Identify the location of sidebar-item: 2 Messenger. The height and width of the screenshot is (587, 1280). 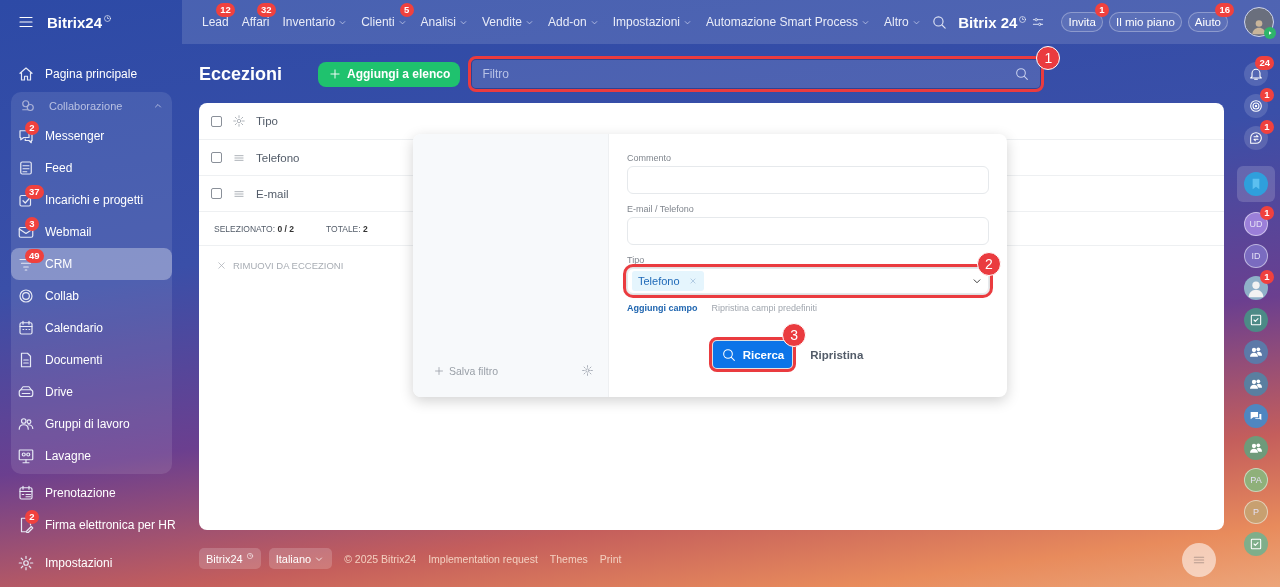
(91, 136).